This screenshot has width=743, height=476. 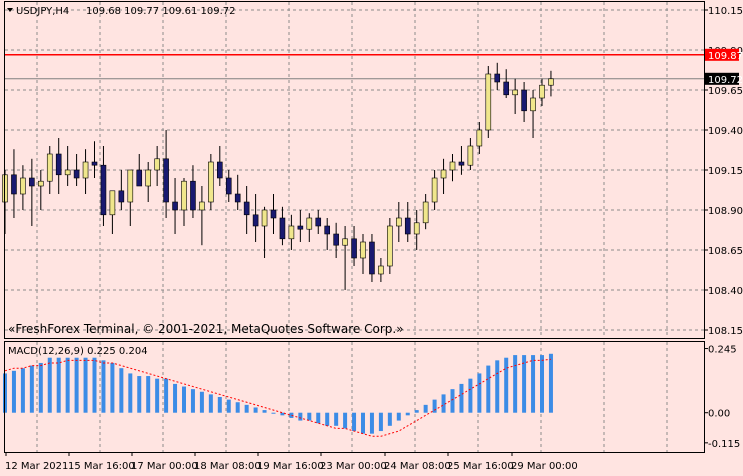 I want to click on price-tick-label: 109.15, so click(x=725, y=171).